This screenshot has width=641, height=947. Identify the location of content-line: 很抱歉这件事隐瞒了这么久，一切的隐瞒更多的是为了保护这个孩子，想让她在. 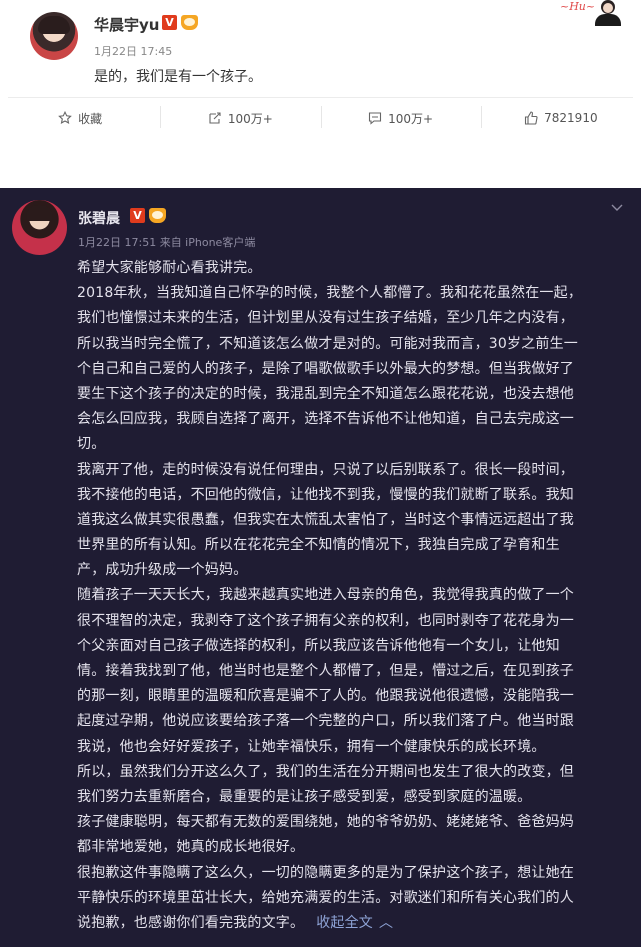
(325, 872).